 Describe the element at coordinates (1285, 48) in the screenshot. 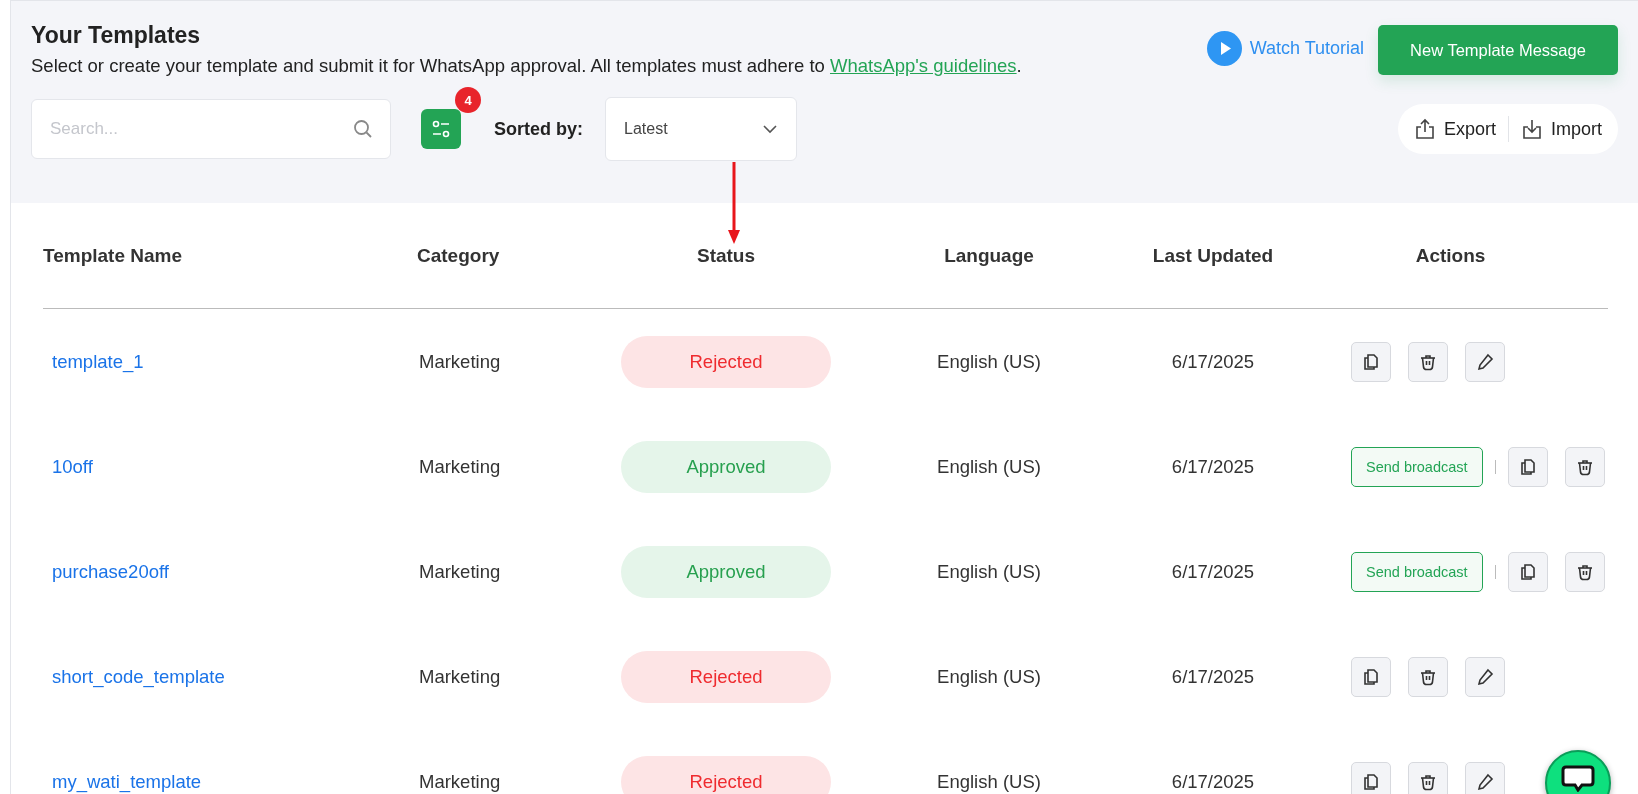

I see `watch-tutorial-link: Watch Tutorial` at that location.